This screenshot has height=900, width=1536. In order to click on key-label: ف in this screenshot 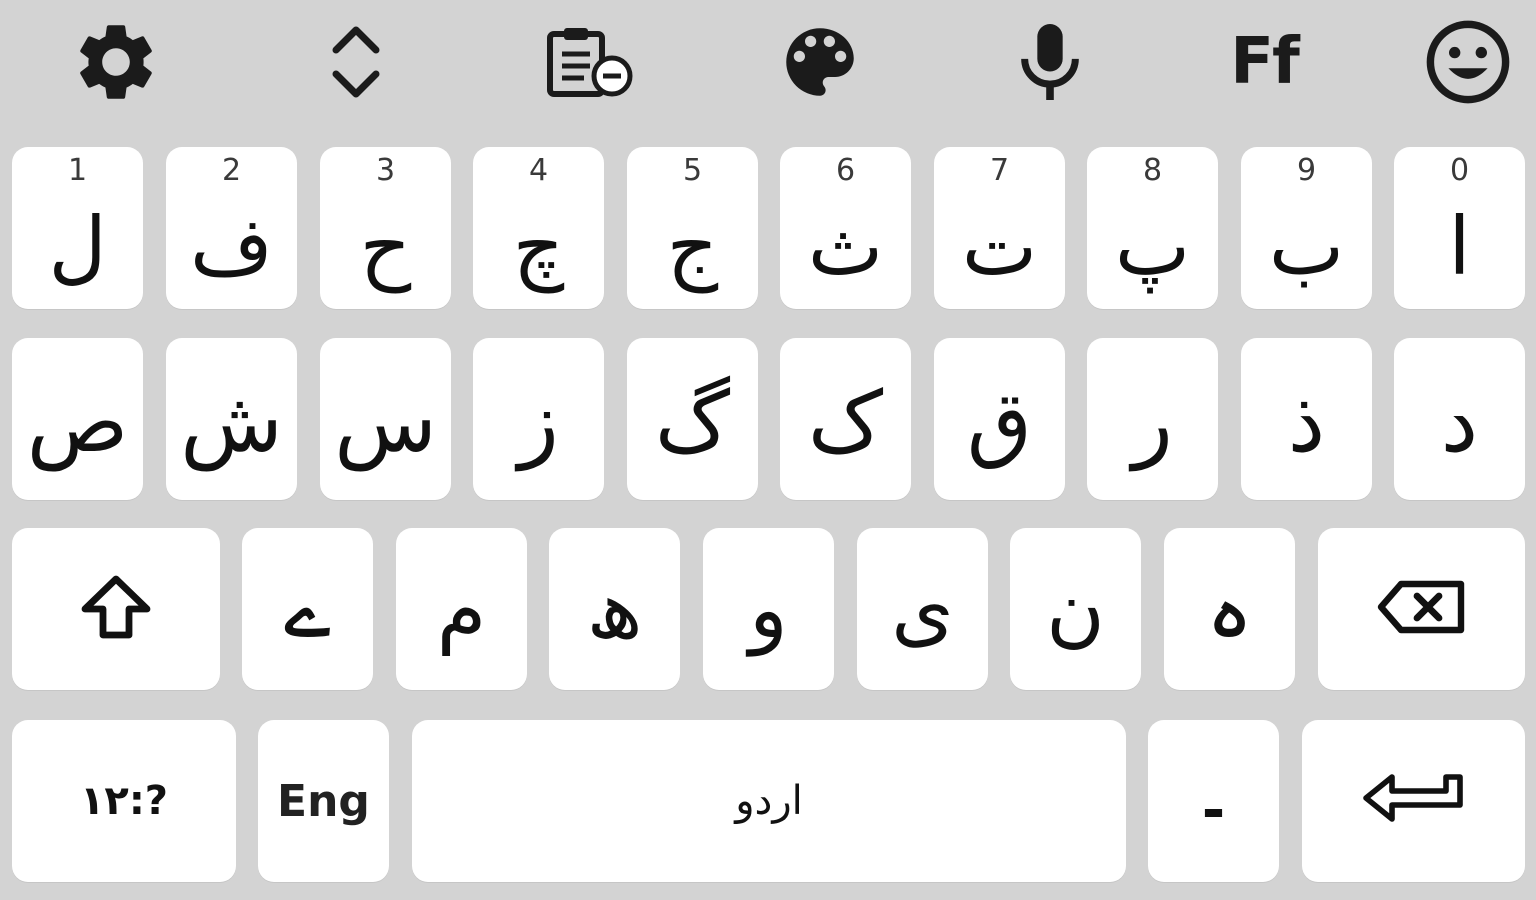, I will do `click(231, 246)`.